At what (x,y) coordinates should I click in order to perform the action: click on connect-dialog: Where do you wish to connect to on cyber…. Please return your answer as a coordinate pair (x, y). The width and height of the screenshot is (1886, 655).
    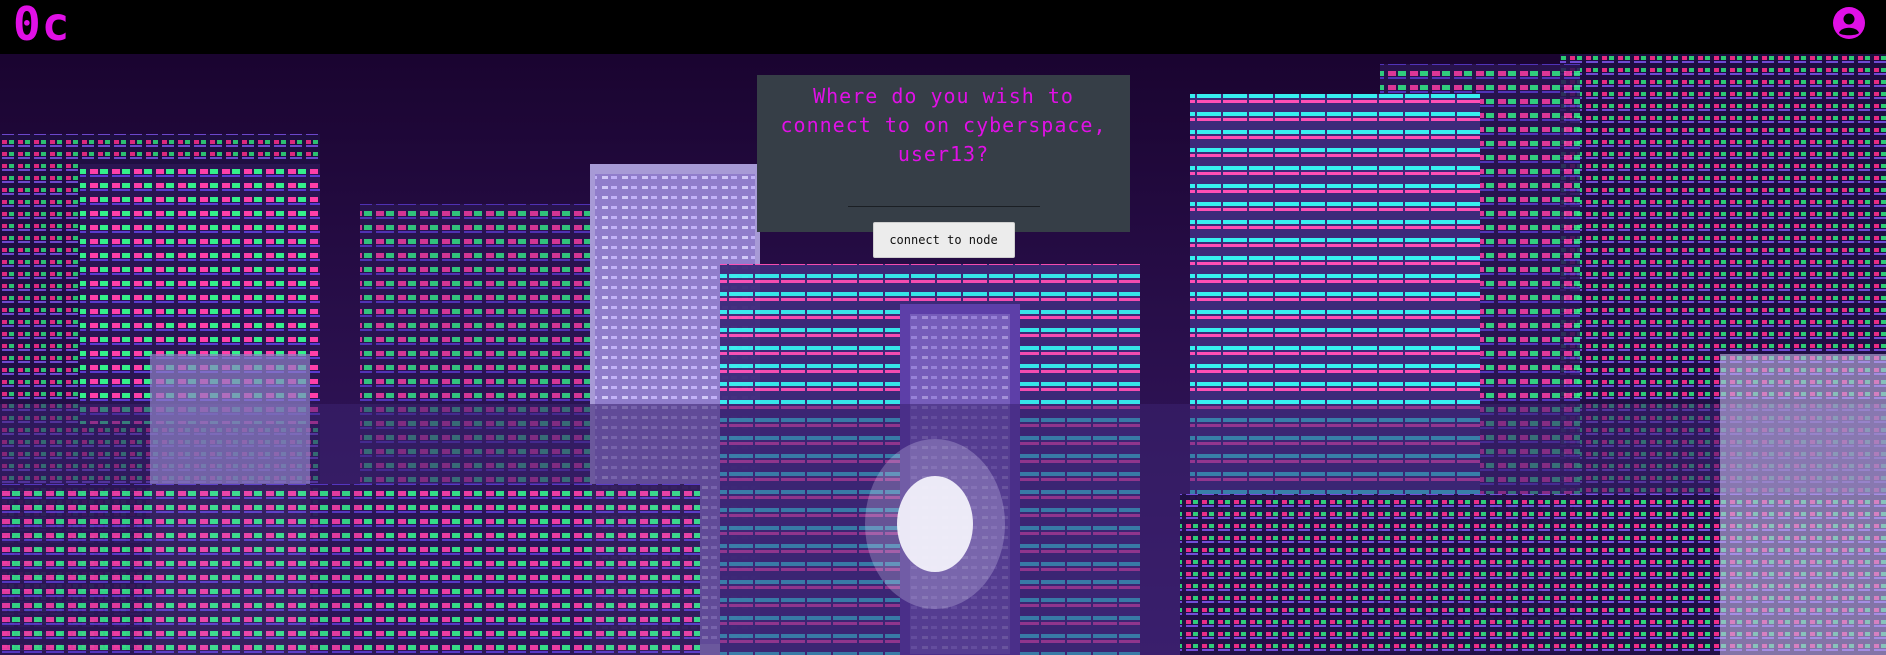
    Looking at the image, I should click on (943, 166).